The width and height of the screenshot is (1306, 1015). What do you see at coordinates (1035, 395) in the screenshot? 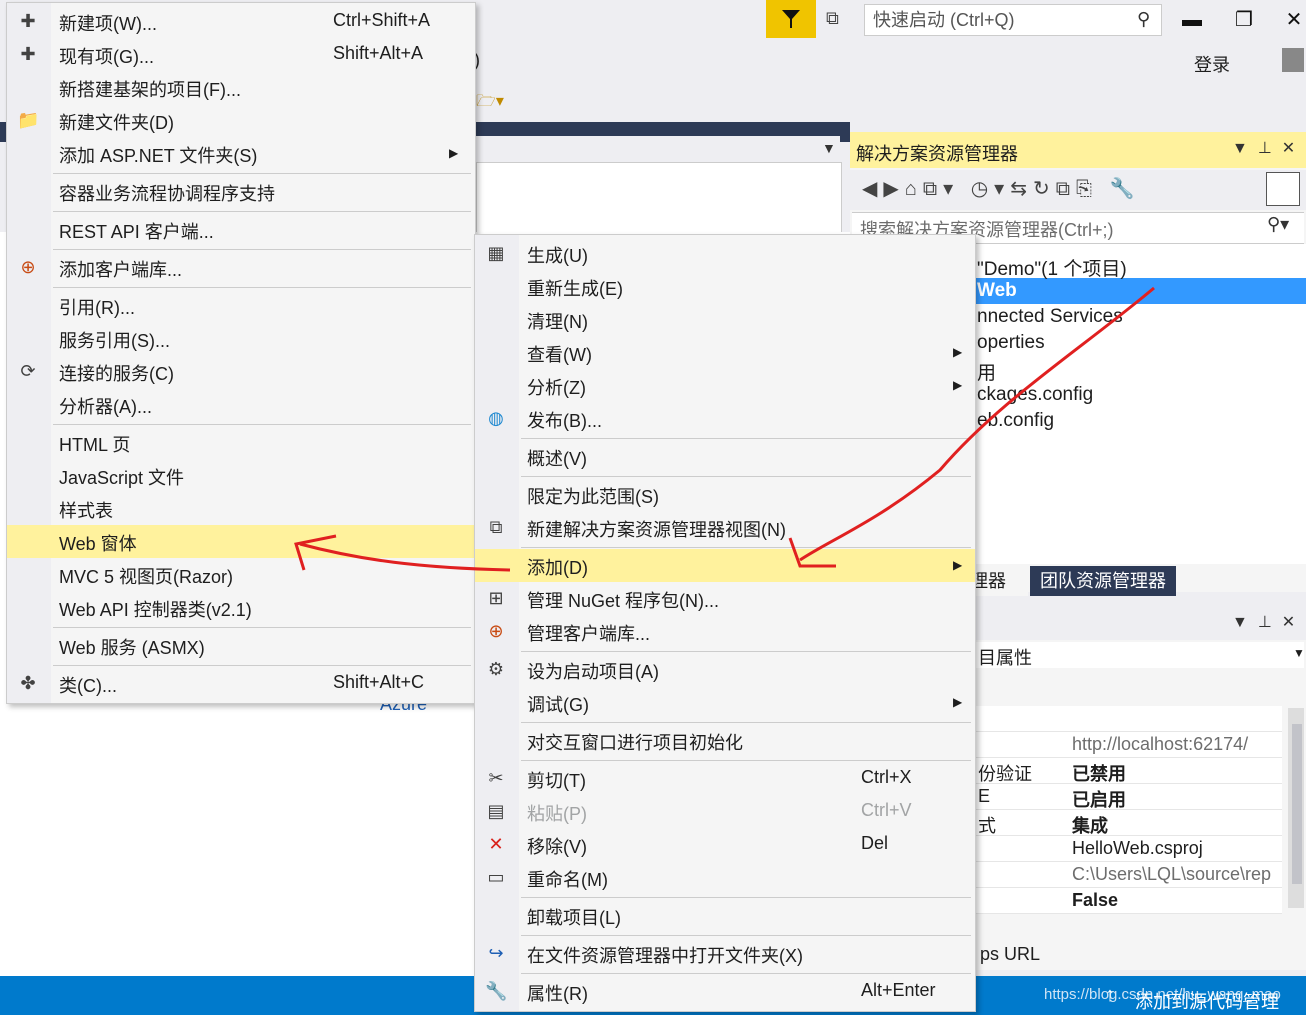
I see `tree-item-packages-config: ckages.config` at bounding box center [1035, 395].